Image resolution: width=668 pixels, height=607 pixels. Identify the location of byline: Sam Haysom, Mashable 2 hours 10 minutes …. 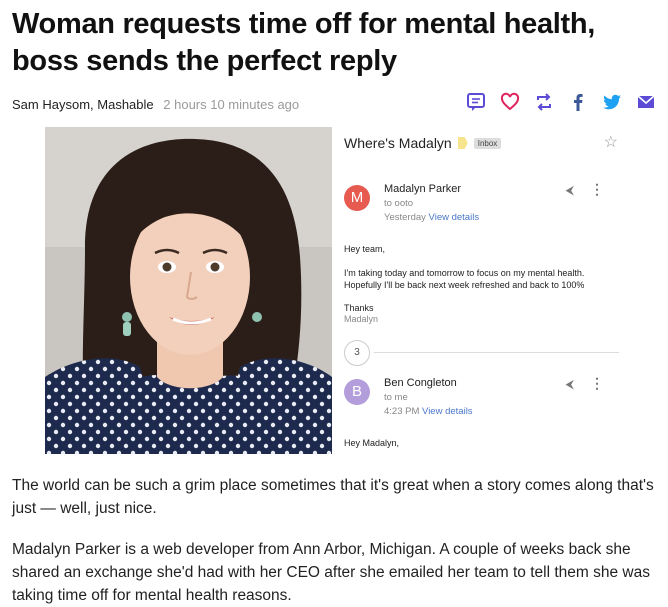
(155, 104).